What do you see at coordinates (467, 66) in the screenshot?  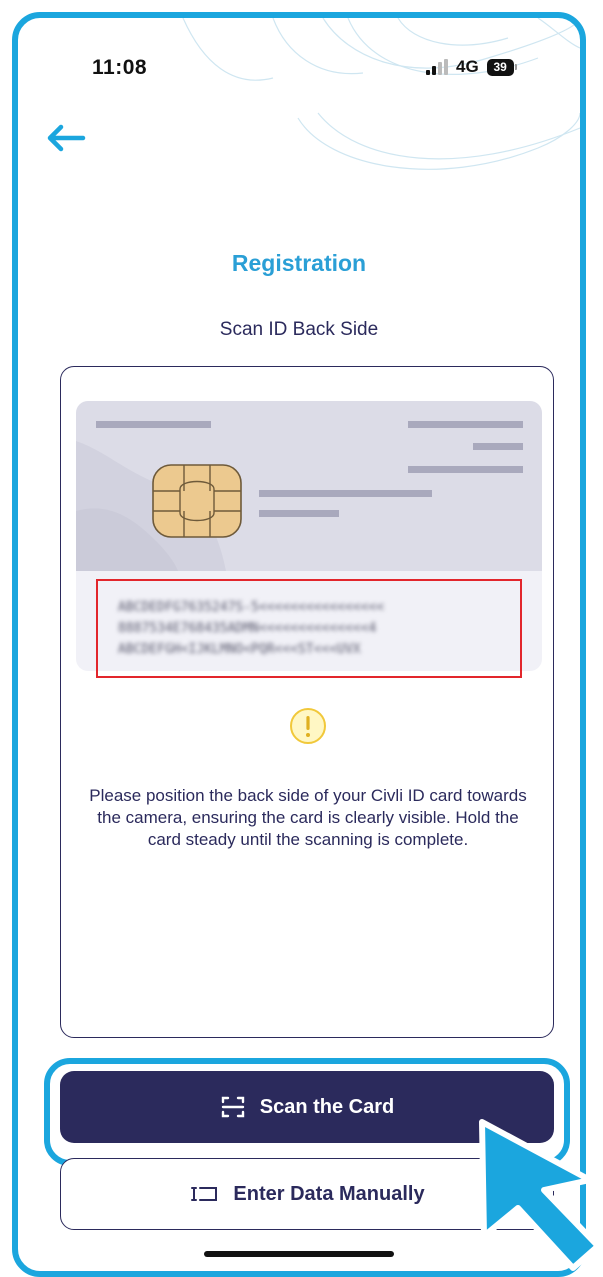 I see `network-type: 4G` at bounding box center [467, 66].